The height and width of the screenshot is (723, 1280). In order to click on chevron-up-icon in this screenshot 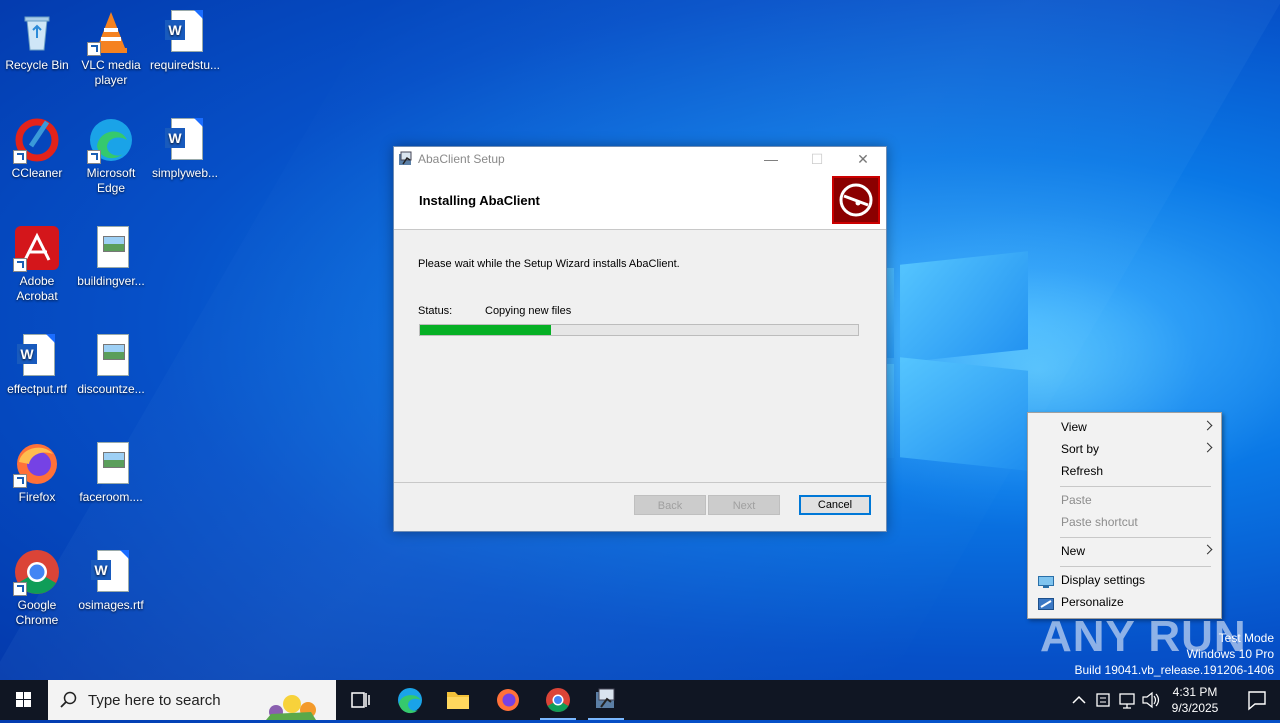, I will do `click(1079, 699)`.